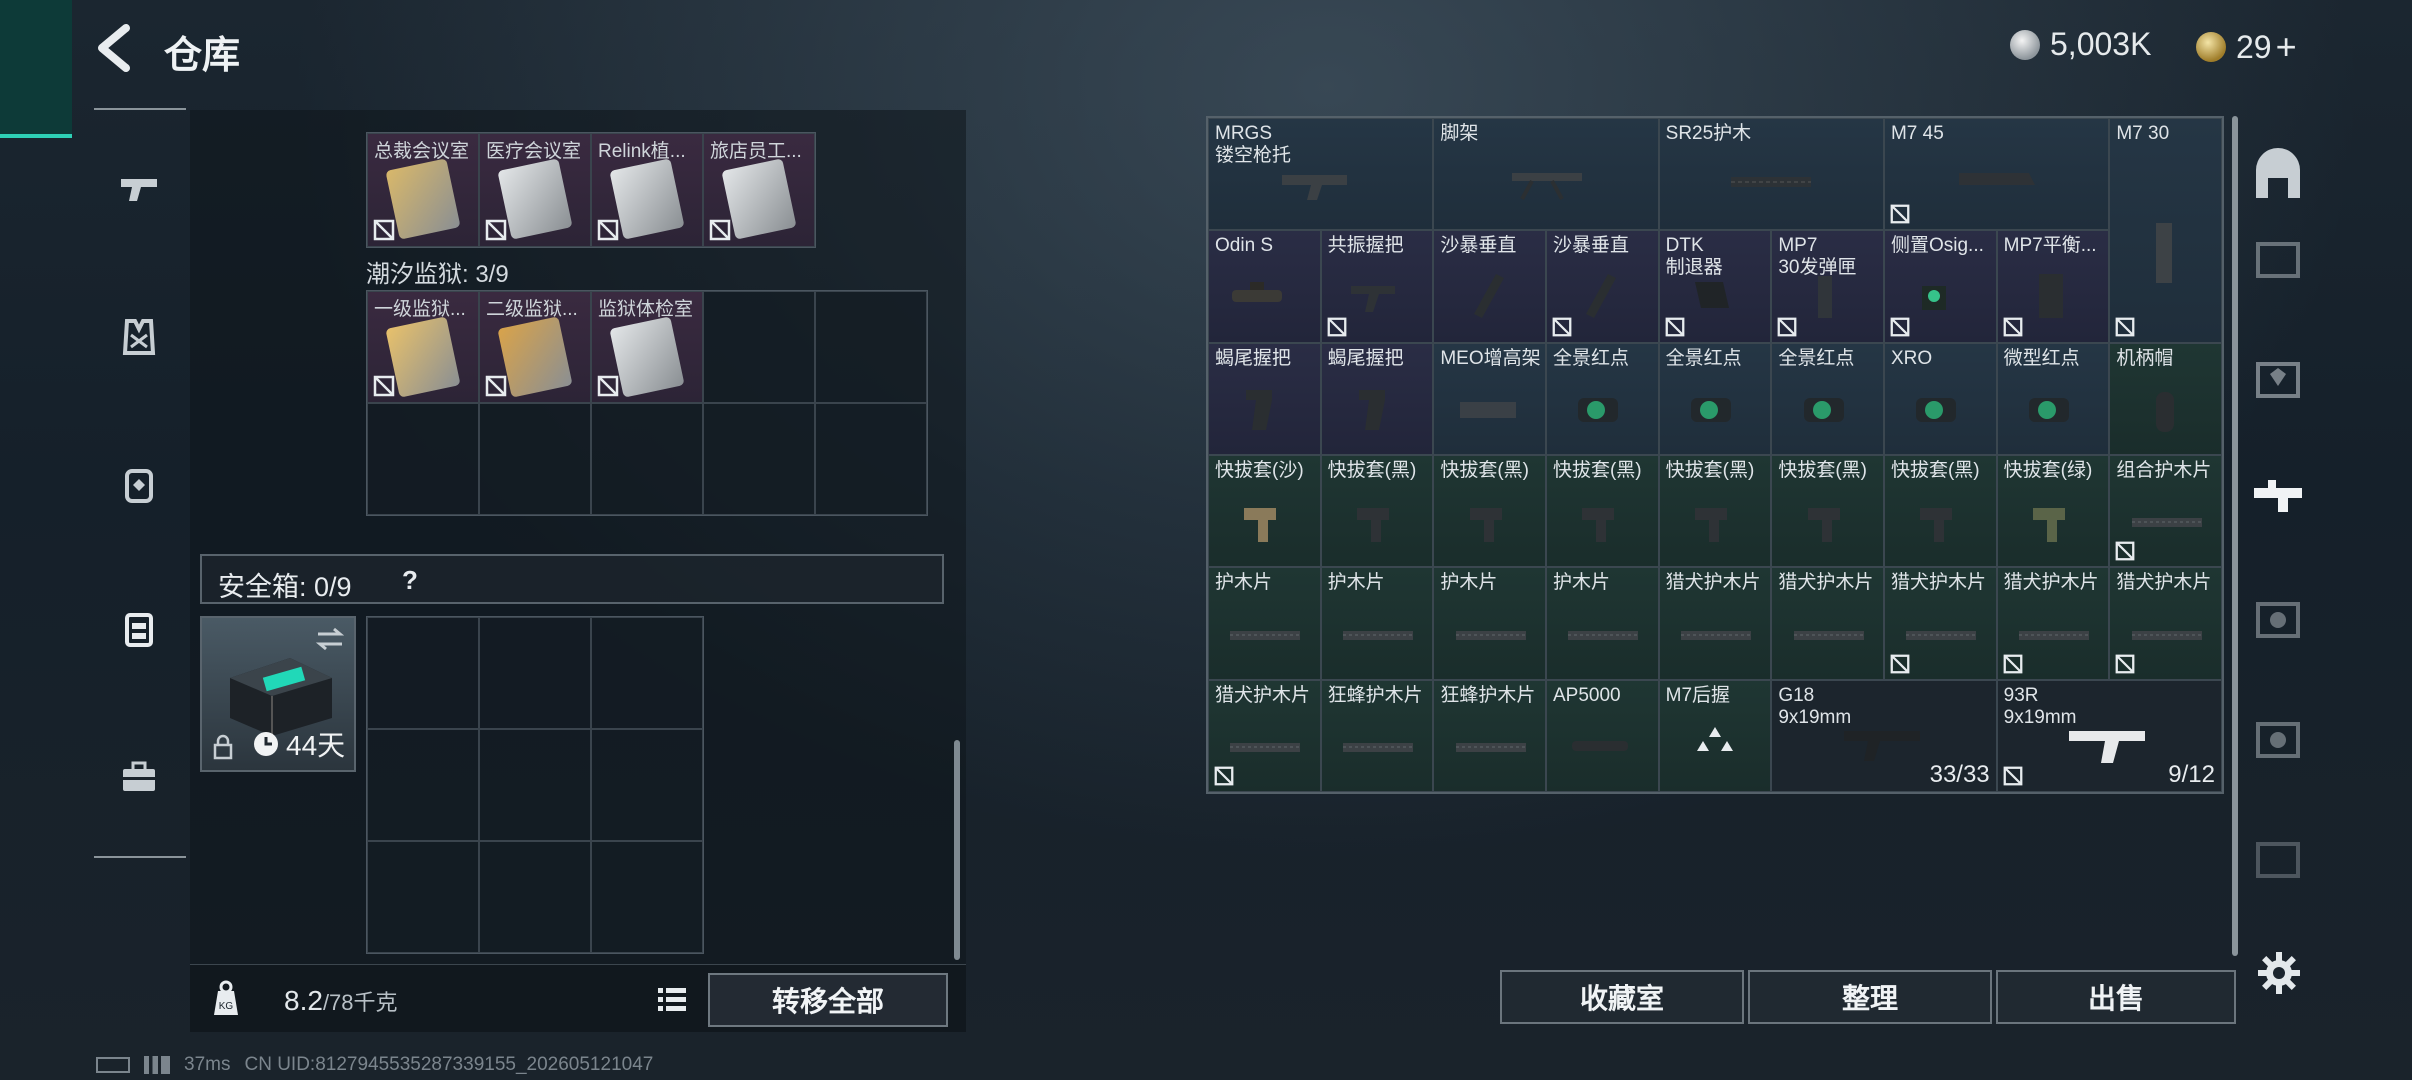 The height and width of the screenshot is (1080, 2412). Describe the element at coordinates (1264, 286) in the screenshot. I see `stash-item: Odin S` at that location.